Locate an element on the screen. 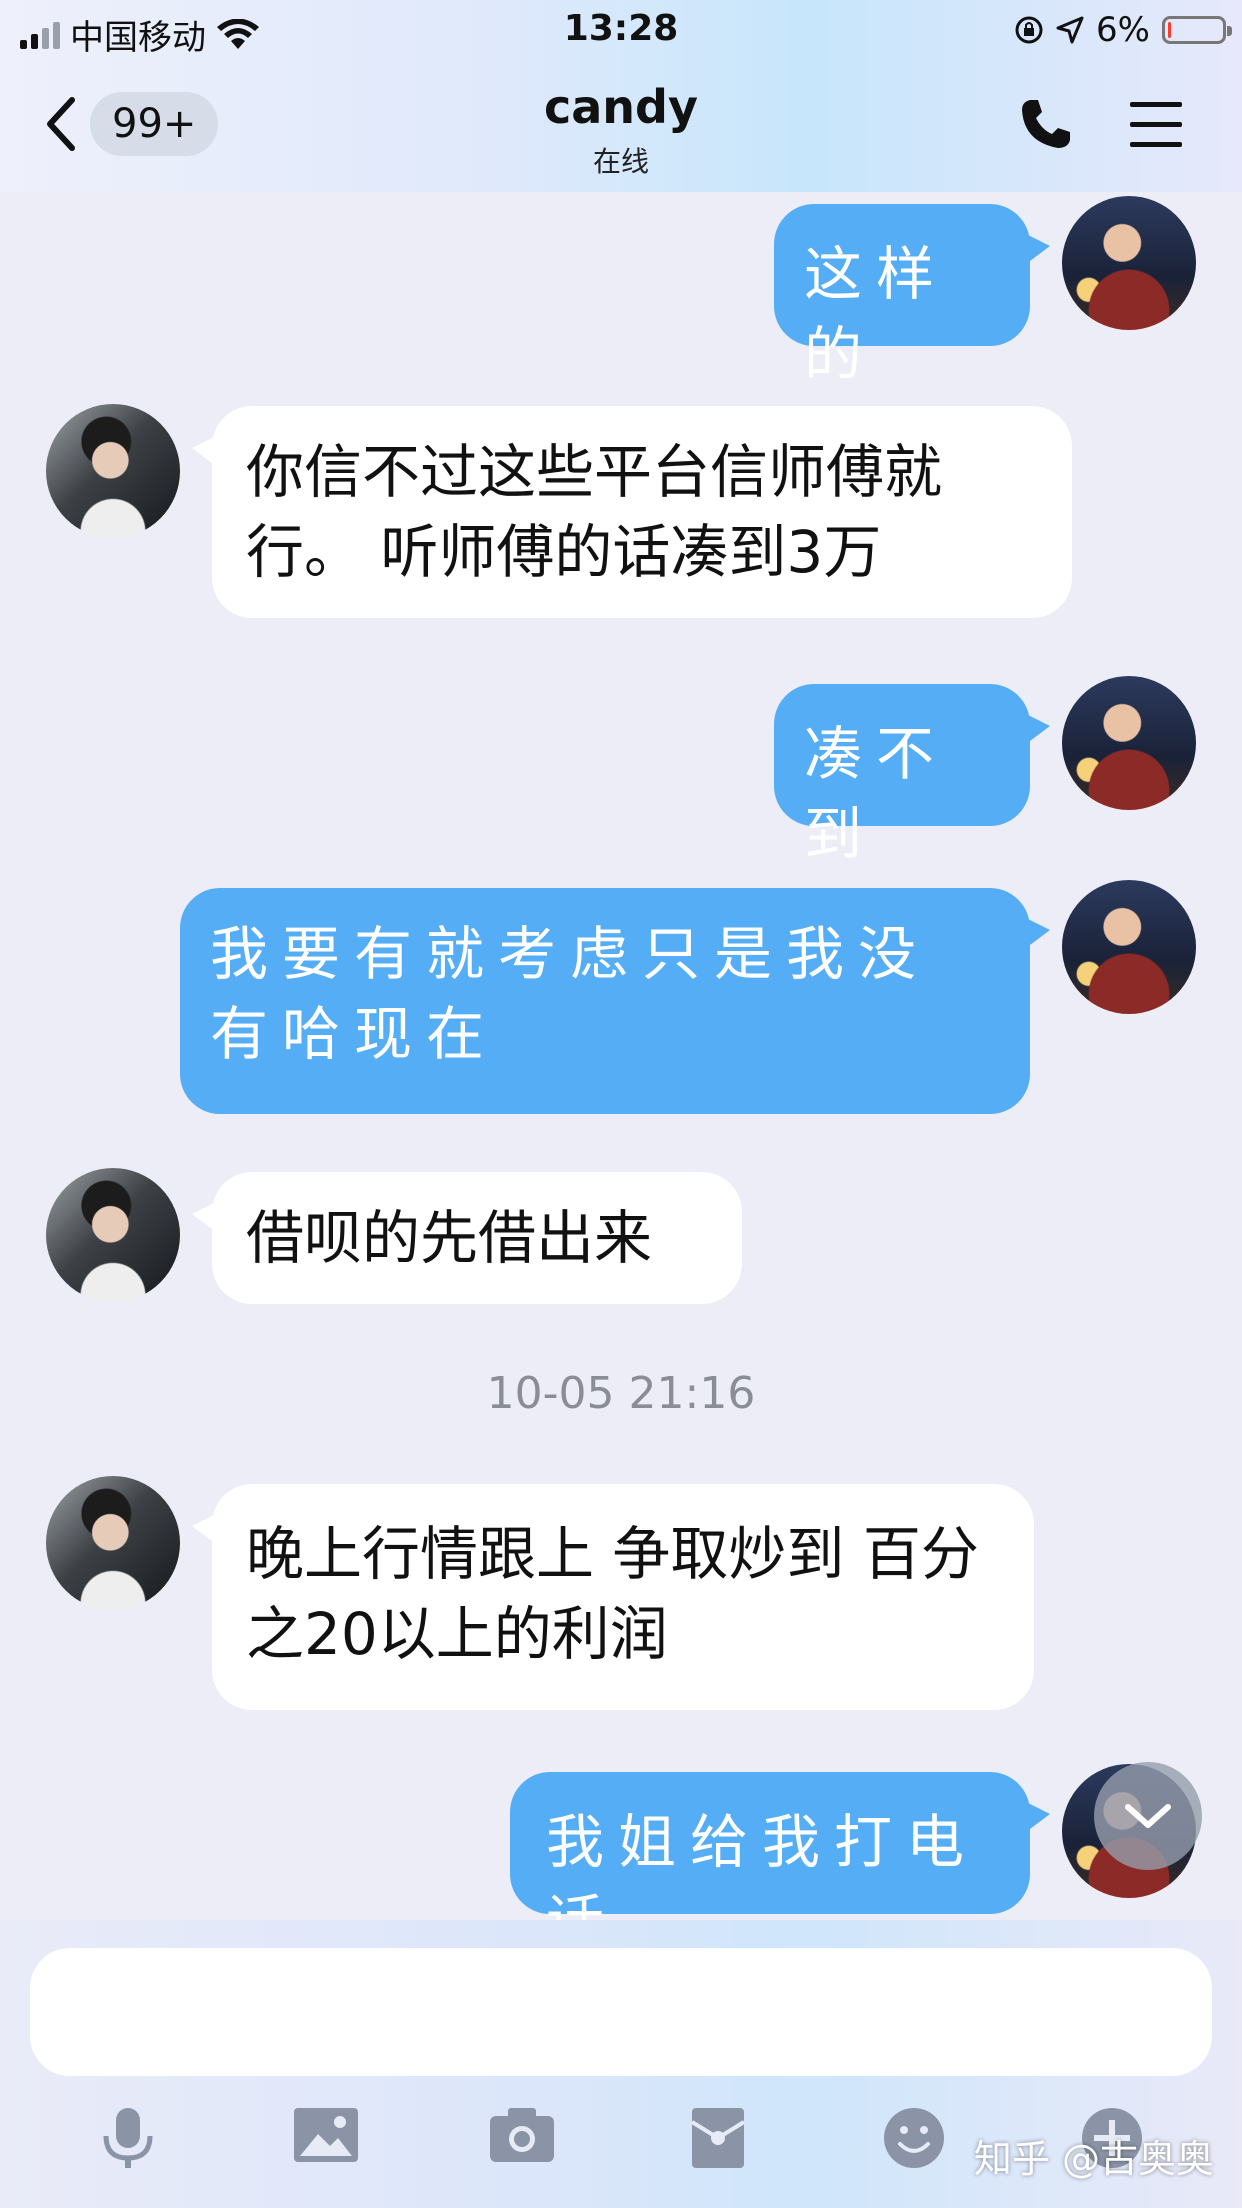 This screenshot has height=2208, width=1242. chevron-down-icon is located at coordinates (1148, 1816).